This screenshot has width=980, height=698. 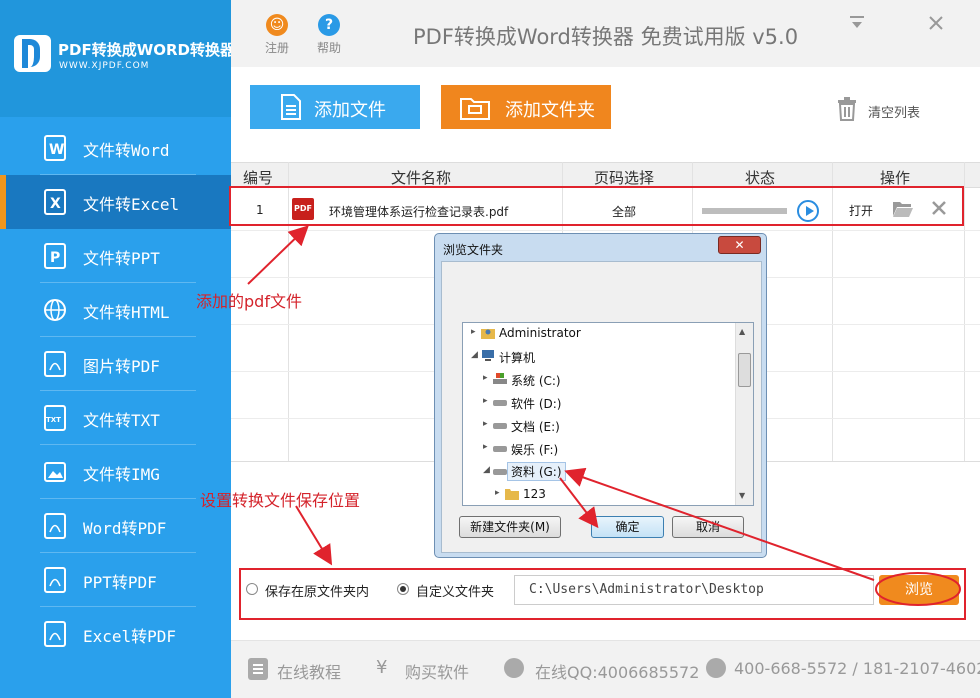 I want to click on svg-text: P, so click(x=55, y=258).